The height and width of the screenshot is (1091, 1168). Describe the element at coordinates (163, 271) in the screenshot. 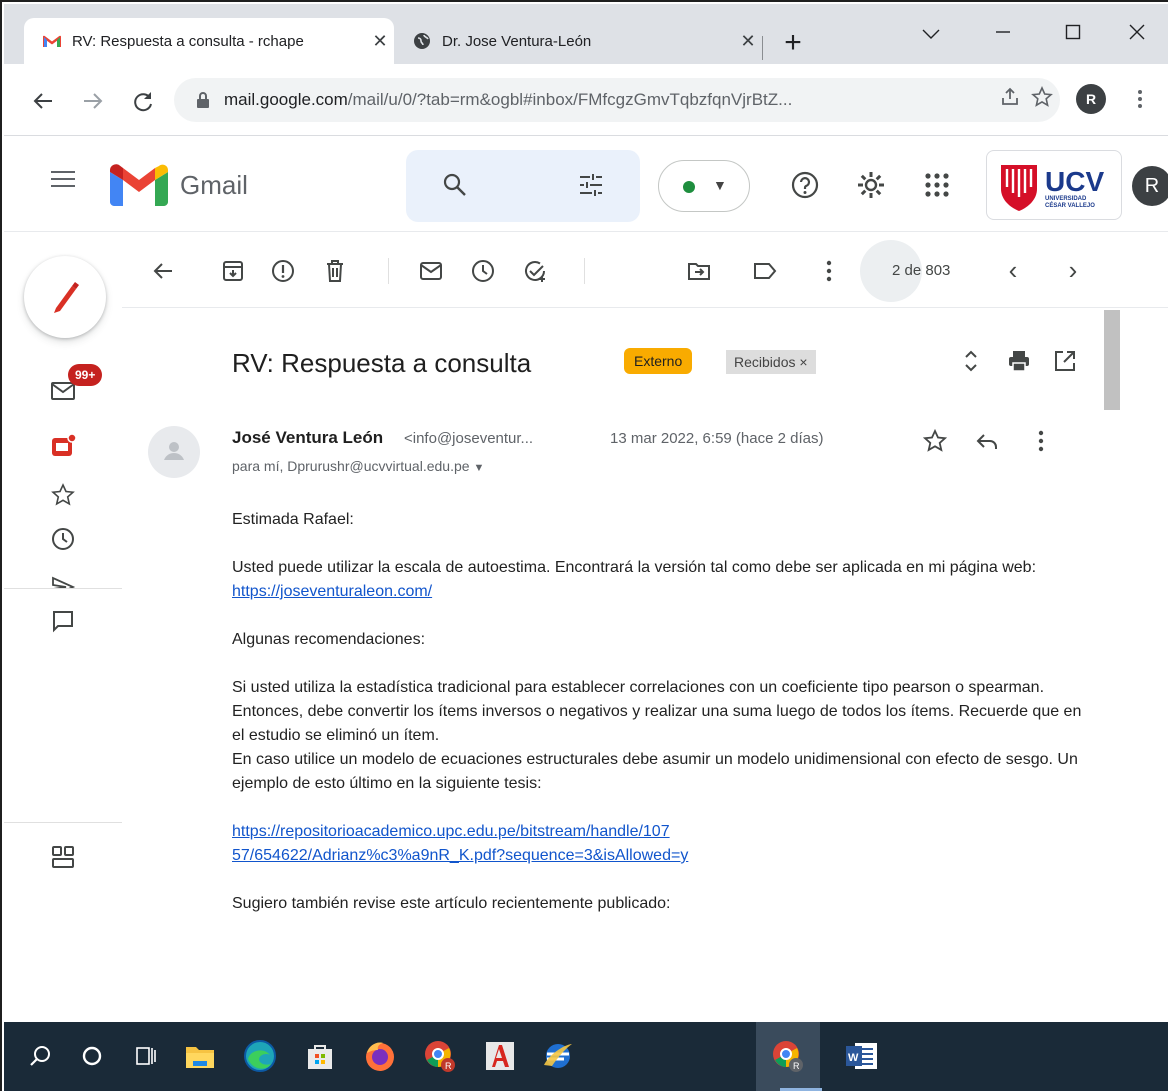

I see `back-to-inbox-icon` at that location.